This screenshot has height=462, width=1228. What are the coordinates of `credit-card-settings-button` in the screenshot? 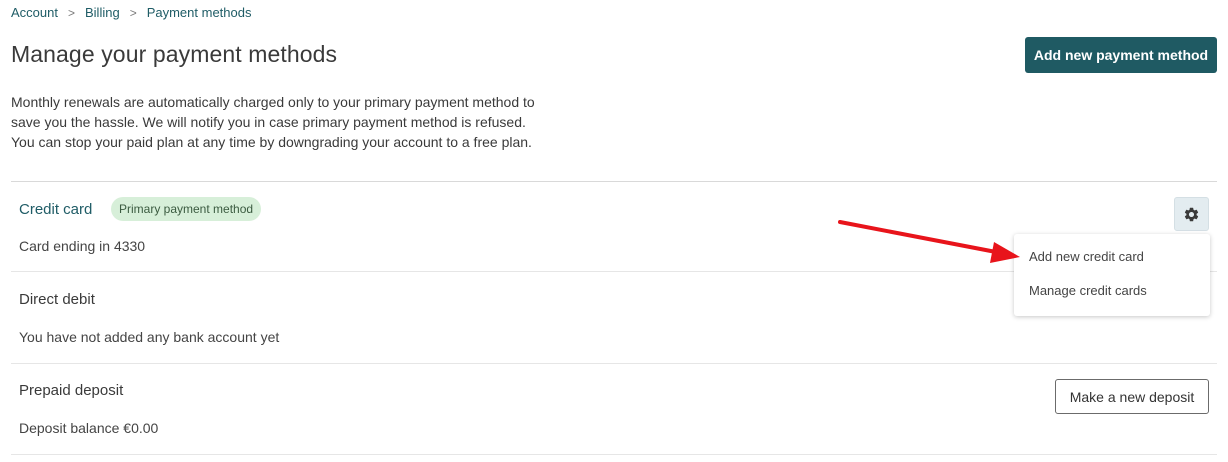 It's located at (1191, 214).